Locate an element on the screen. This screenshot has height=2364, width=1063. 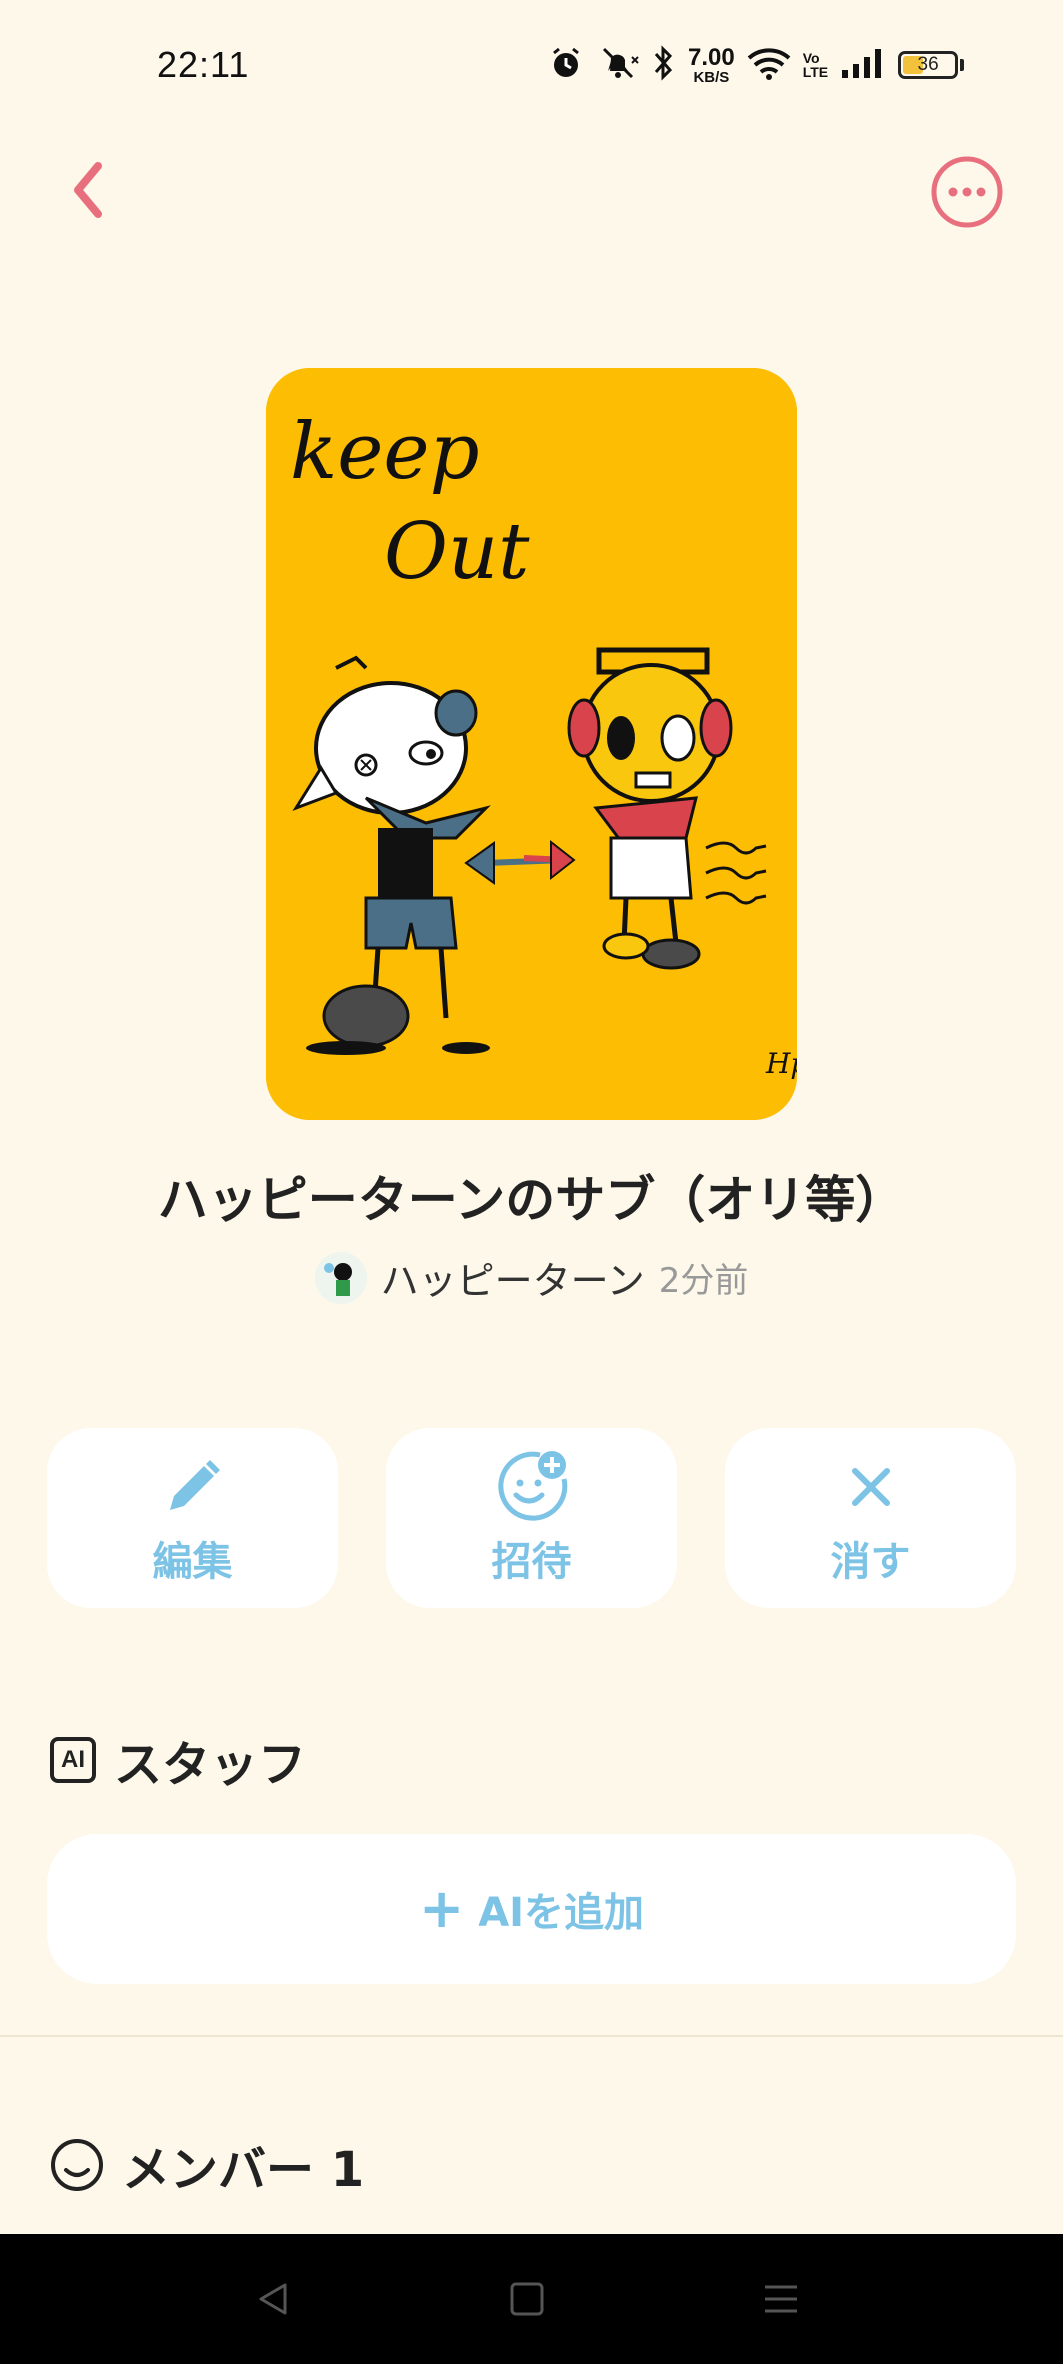
owner-row: ハッピーターン 2分前 is located at coordinates (531, 1277).